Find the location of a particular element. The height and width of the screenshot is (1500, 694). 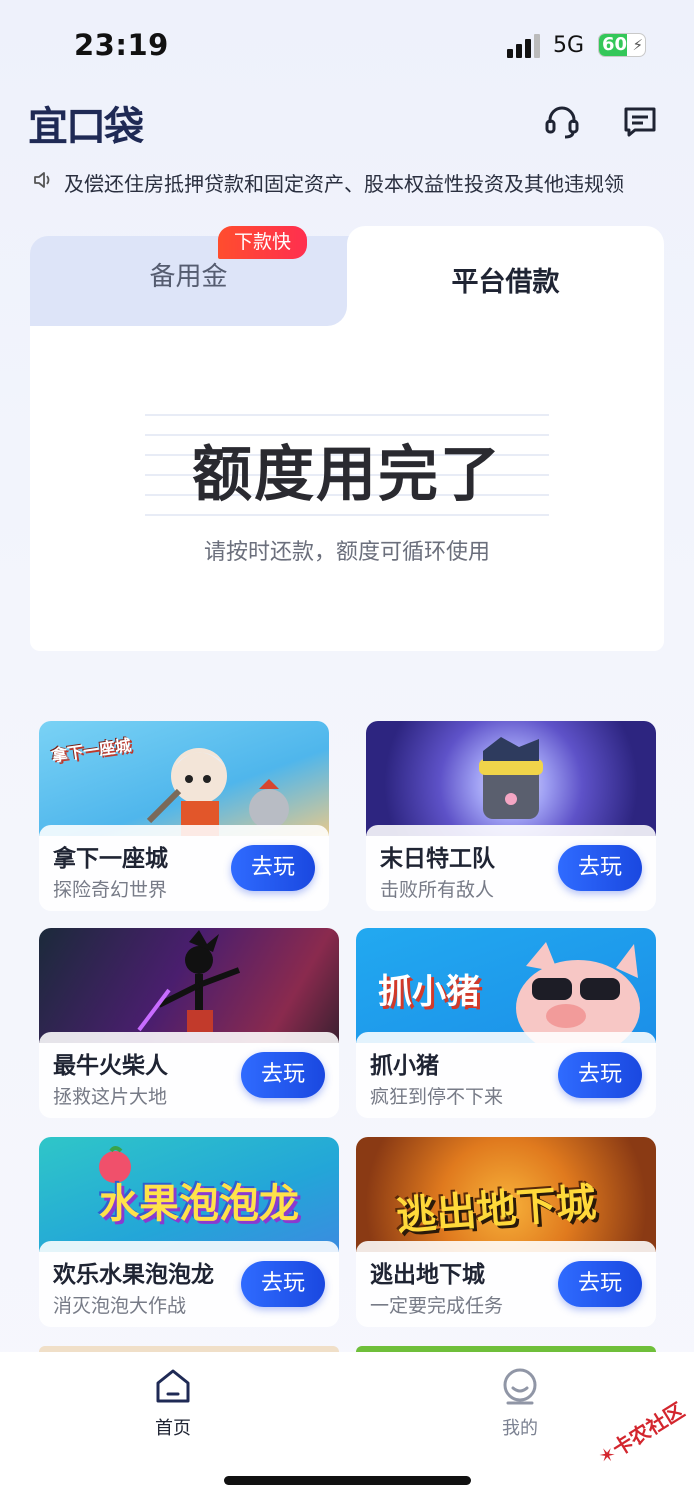

nav-home-label: 首页 is located at coordinates (173, 1428).